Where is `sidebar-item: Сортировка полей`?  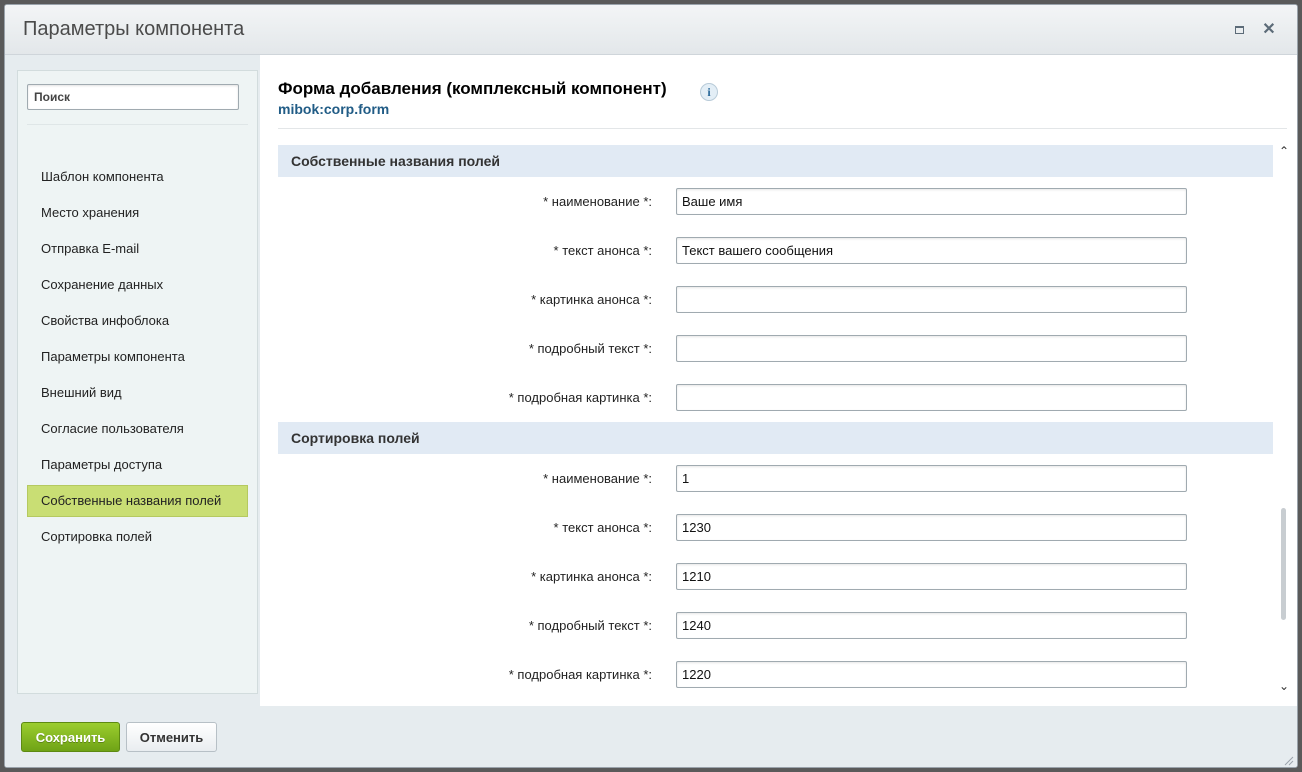 sidebar-item: Сортировка полей is located at coordinates (137, 537).